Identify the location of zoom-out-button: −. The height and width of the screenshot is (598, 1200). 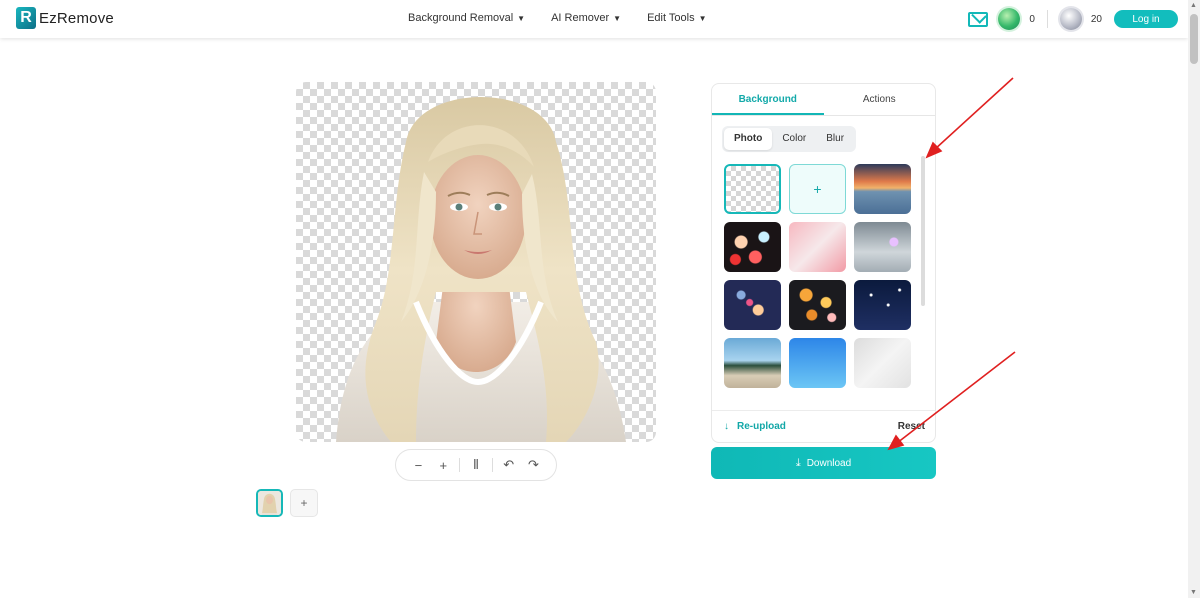
(418, 465).